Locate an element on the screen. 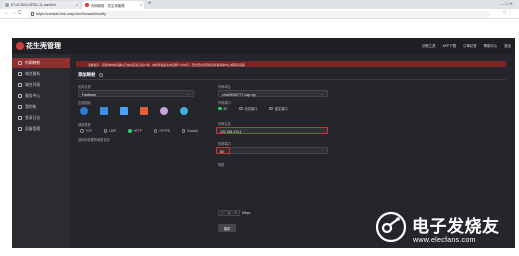  radio-label: HTTPS is located at coordinates (164, 131).